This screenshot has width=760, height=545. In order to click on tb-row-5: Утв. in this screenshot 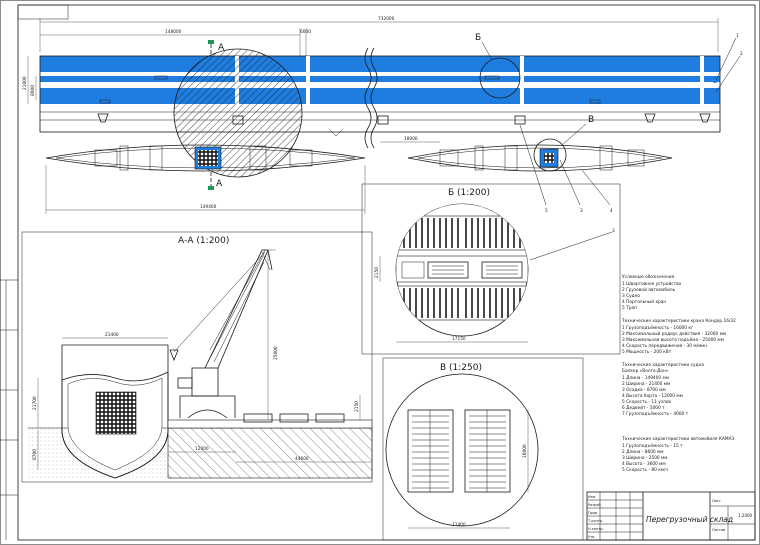, I will do `click(591, 537)`.